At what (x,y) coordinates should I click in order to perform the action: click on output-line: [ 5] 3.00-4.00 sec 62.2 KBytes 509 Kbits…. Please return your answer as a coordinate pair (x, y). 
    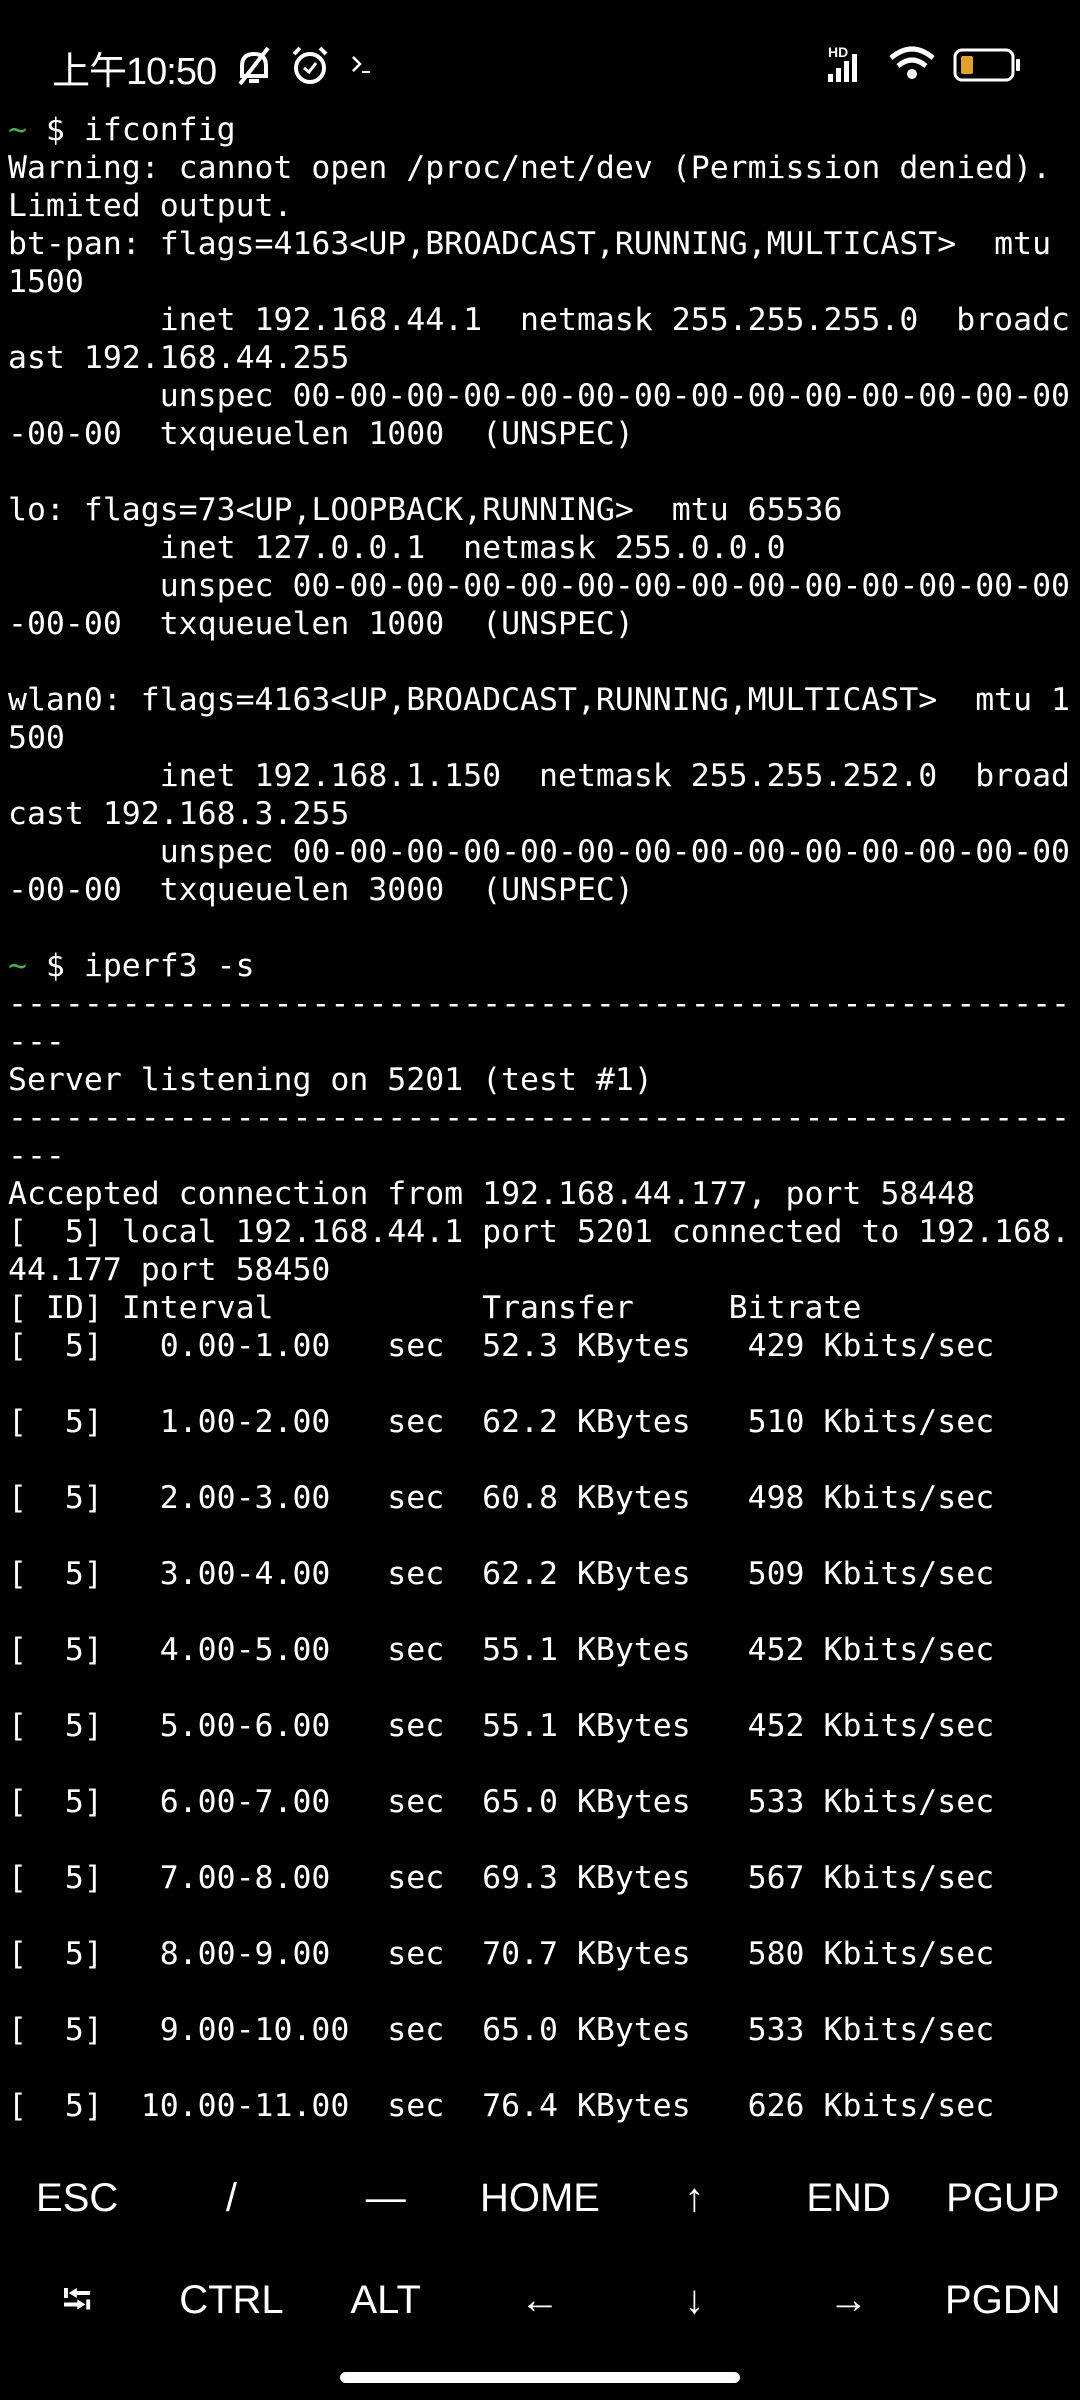
    Looking at the image, I should click on (539, 1574).